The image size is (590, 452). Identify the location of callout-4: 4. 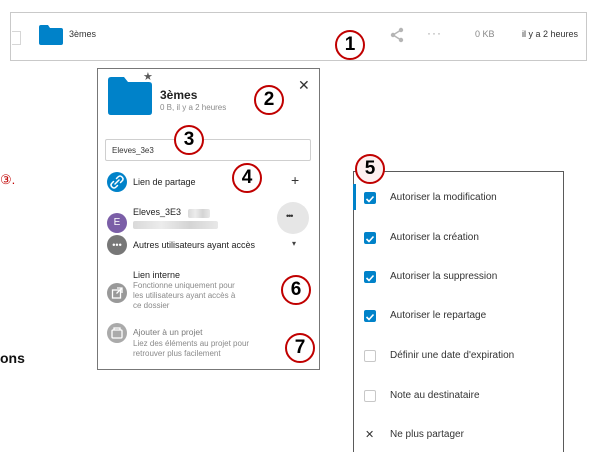
(247, 178).